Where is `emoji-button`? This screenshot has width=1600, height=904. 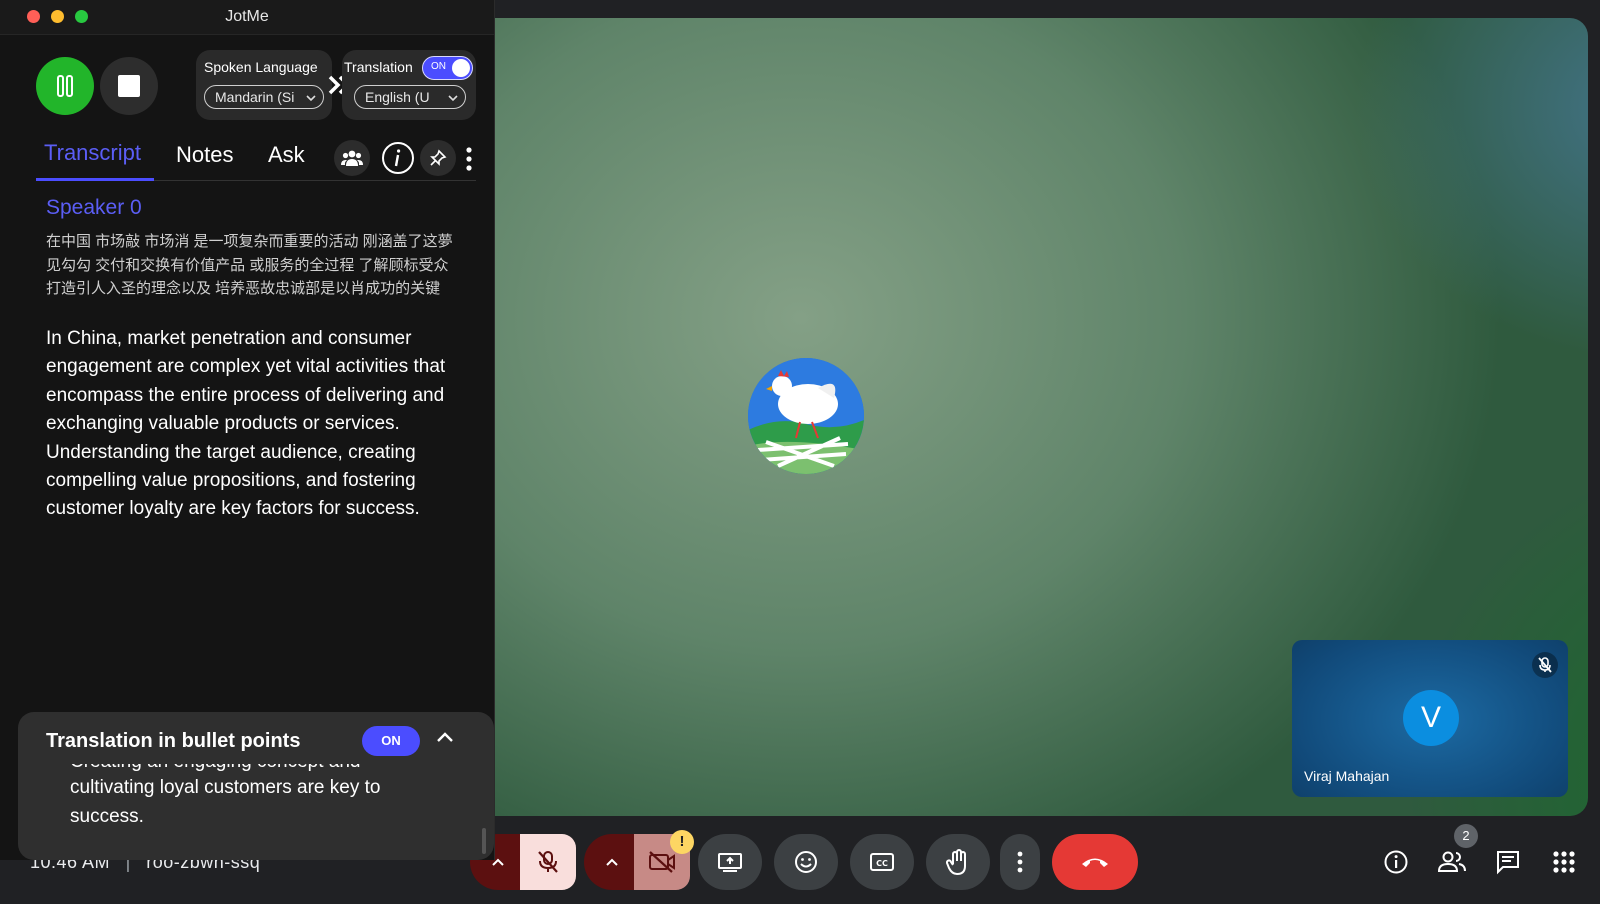 emoji-button is located at coordinates (806, 862).